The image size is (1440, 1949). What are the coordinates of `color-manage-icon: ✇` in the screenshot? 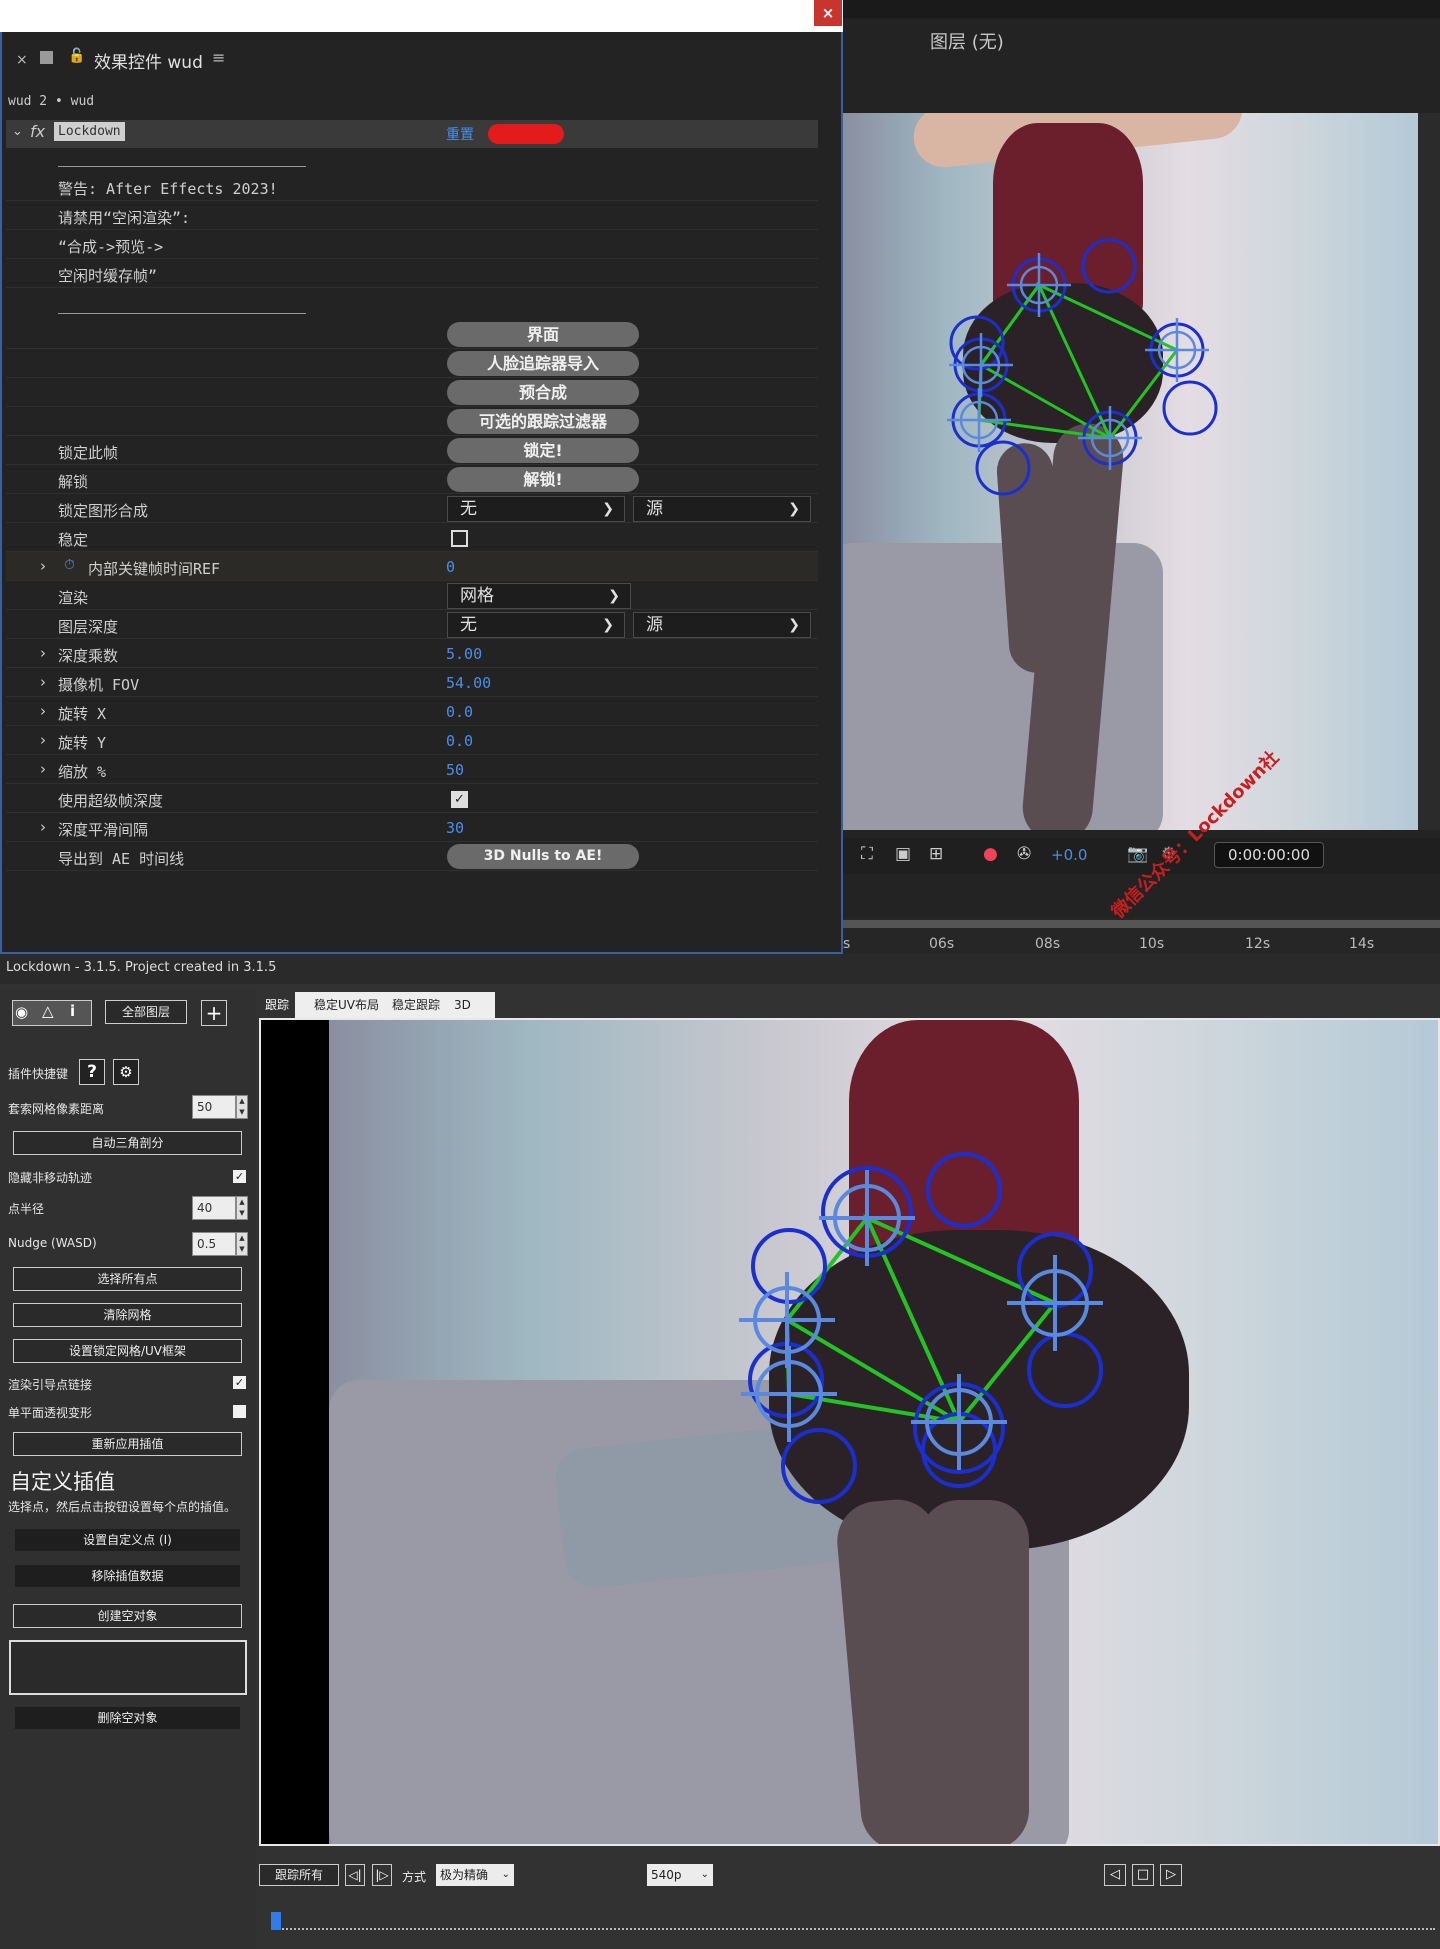 It's located at (1024, 854).